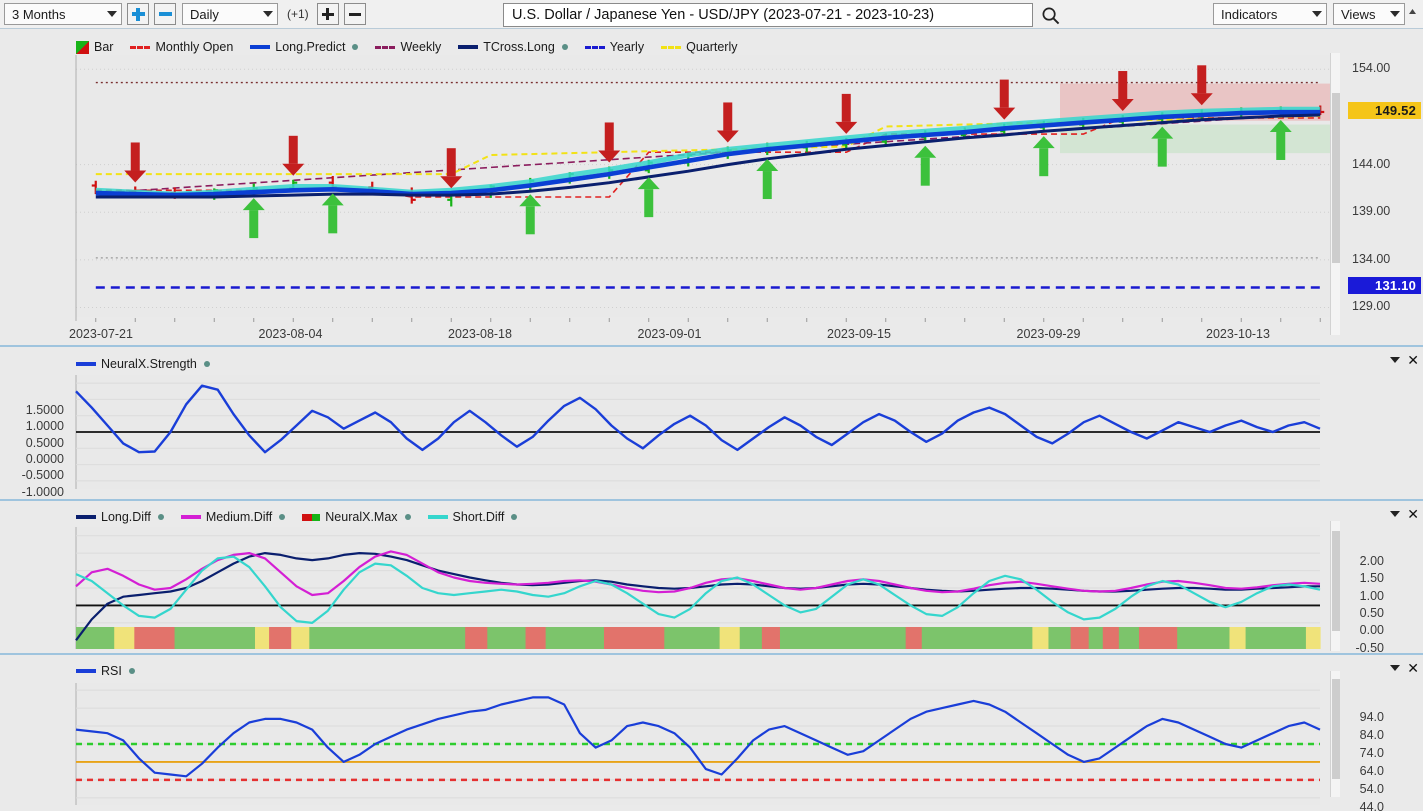 The height and width of the screenshot is (811, 1423). I want to click on current-price-tag: 149.52, so click(1384, 110).